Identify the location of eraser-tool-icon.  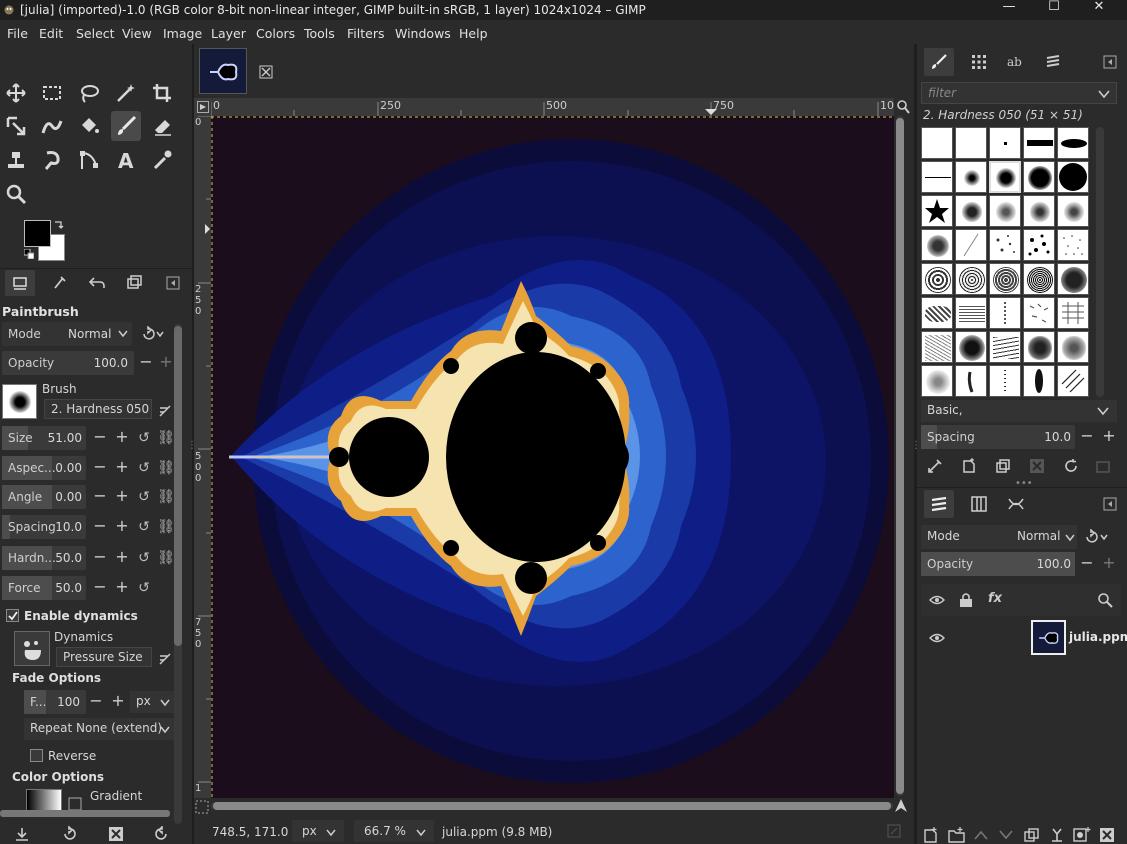
(162, 126).